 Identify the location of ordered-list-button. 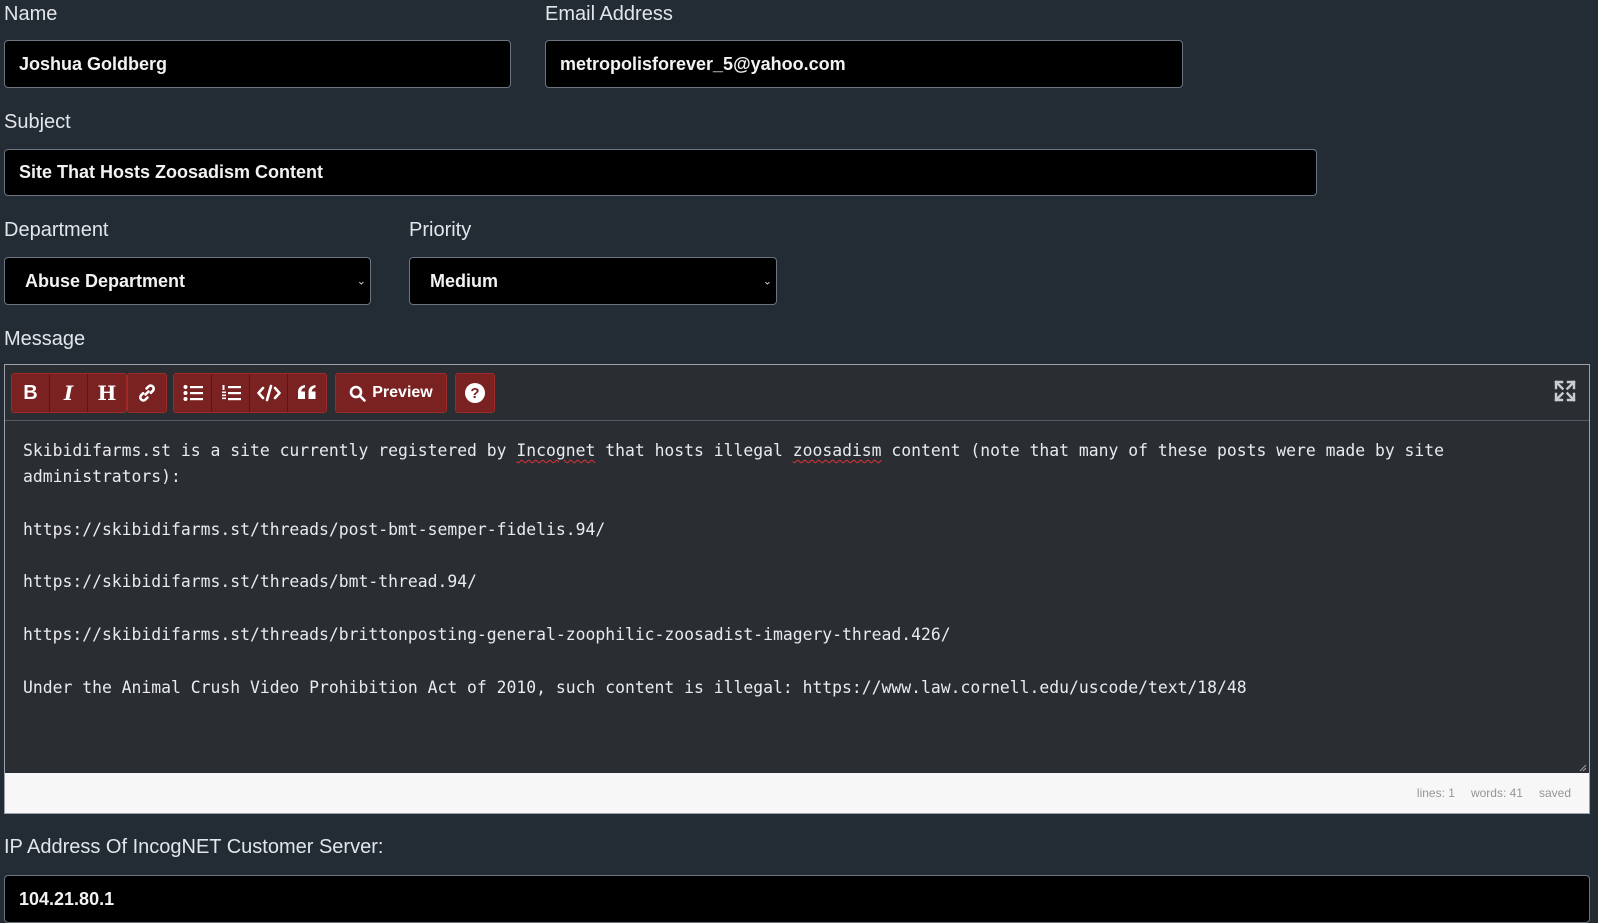
(231, 393).